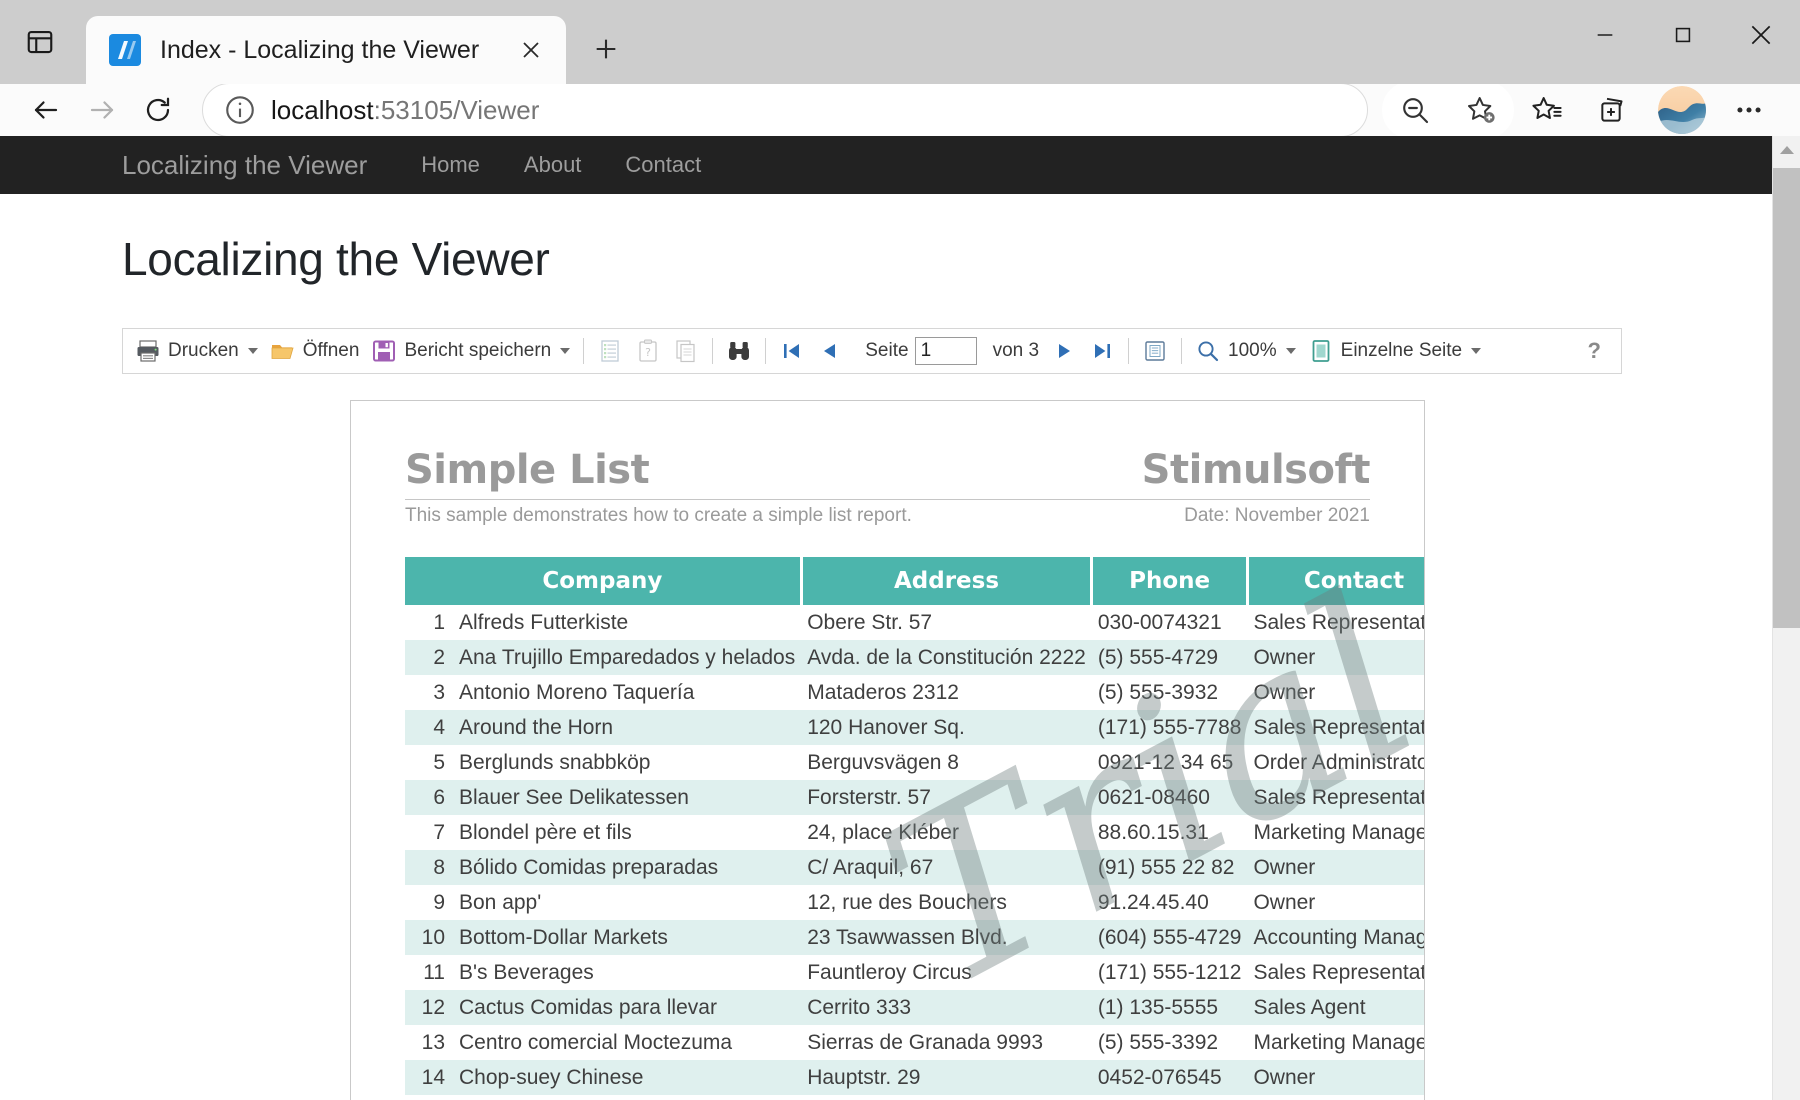 Image resolution: width=1800 pixels, height=1100 pixels. I want to click on cell-address: Obere Str. 57, so click(870, 622).